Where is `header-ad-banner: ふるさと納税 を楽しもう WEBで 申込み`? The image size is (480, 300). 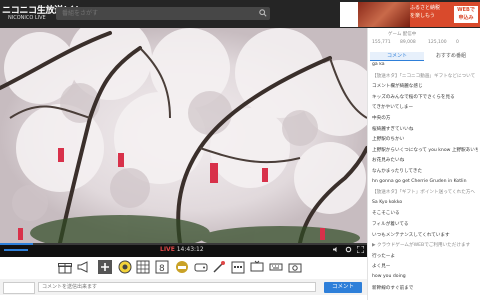 header-ad-banner: ふるさと納税 を楽しもう WEBで 申込み is located at coordinates (410, 14).